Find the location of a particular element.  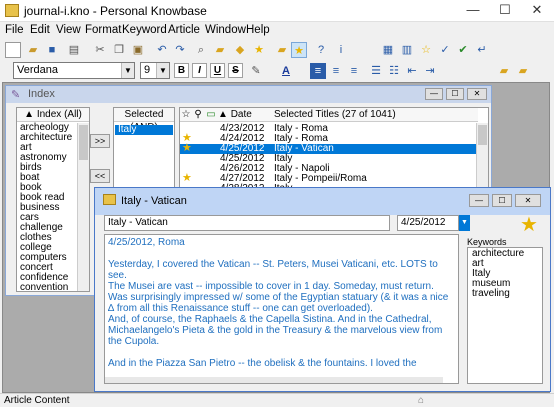

filter-icon: ▰ is located at coordinates (282, 50).